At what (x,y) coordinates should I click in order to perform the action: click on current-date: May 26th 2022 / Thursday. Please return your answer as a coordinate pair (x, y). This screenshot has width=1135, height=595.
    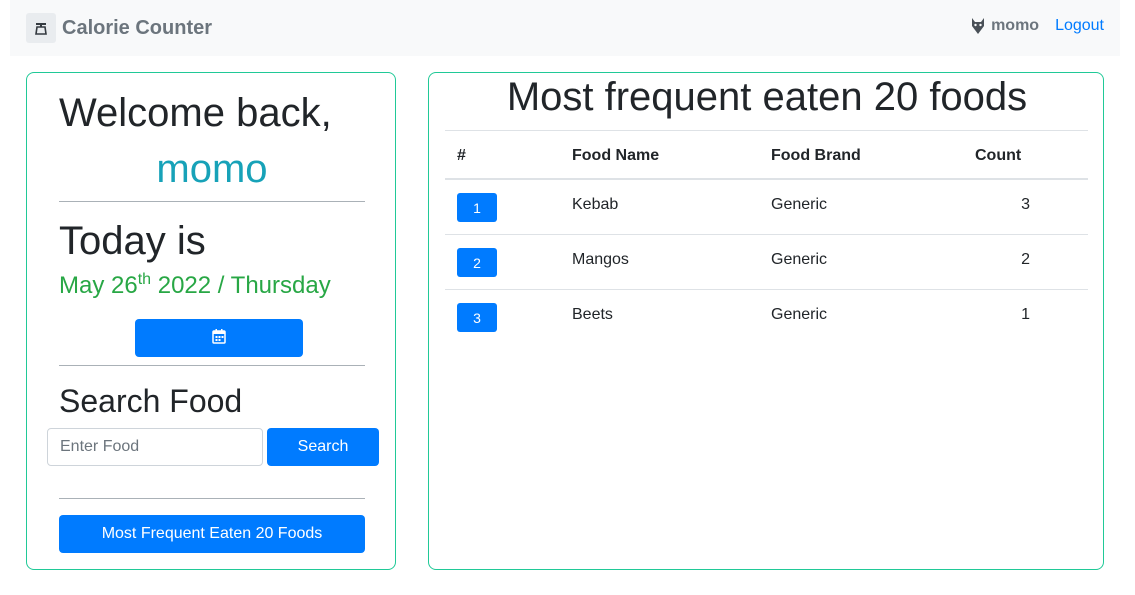
    Looking at the image, I should click on (195, 285).